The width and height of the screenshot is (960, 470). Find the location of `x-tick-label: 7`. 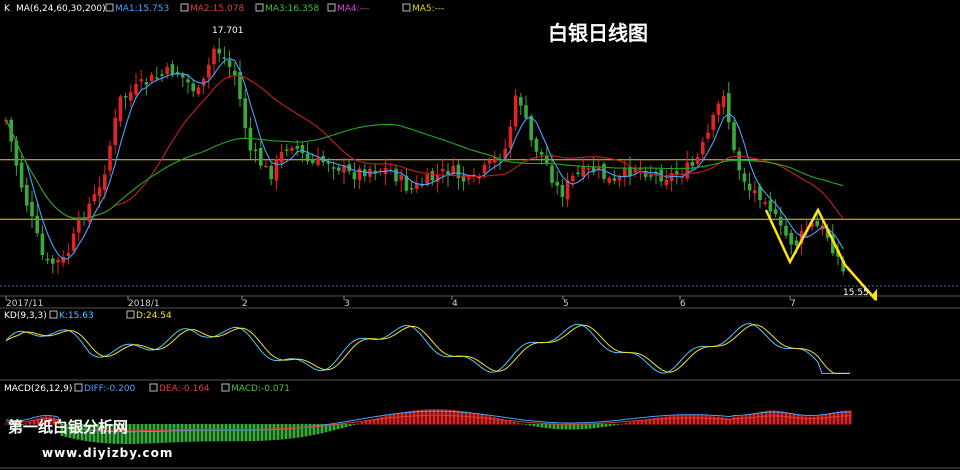

x-tick-label: 7 is located at coordinates (793, 304).